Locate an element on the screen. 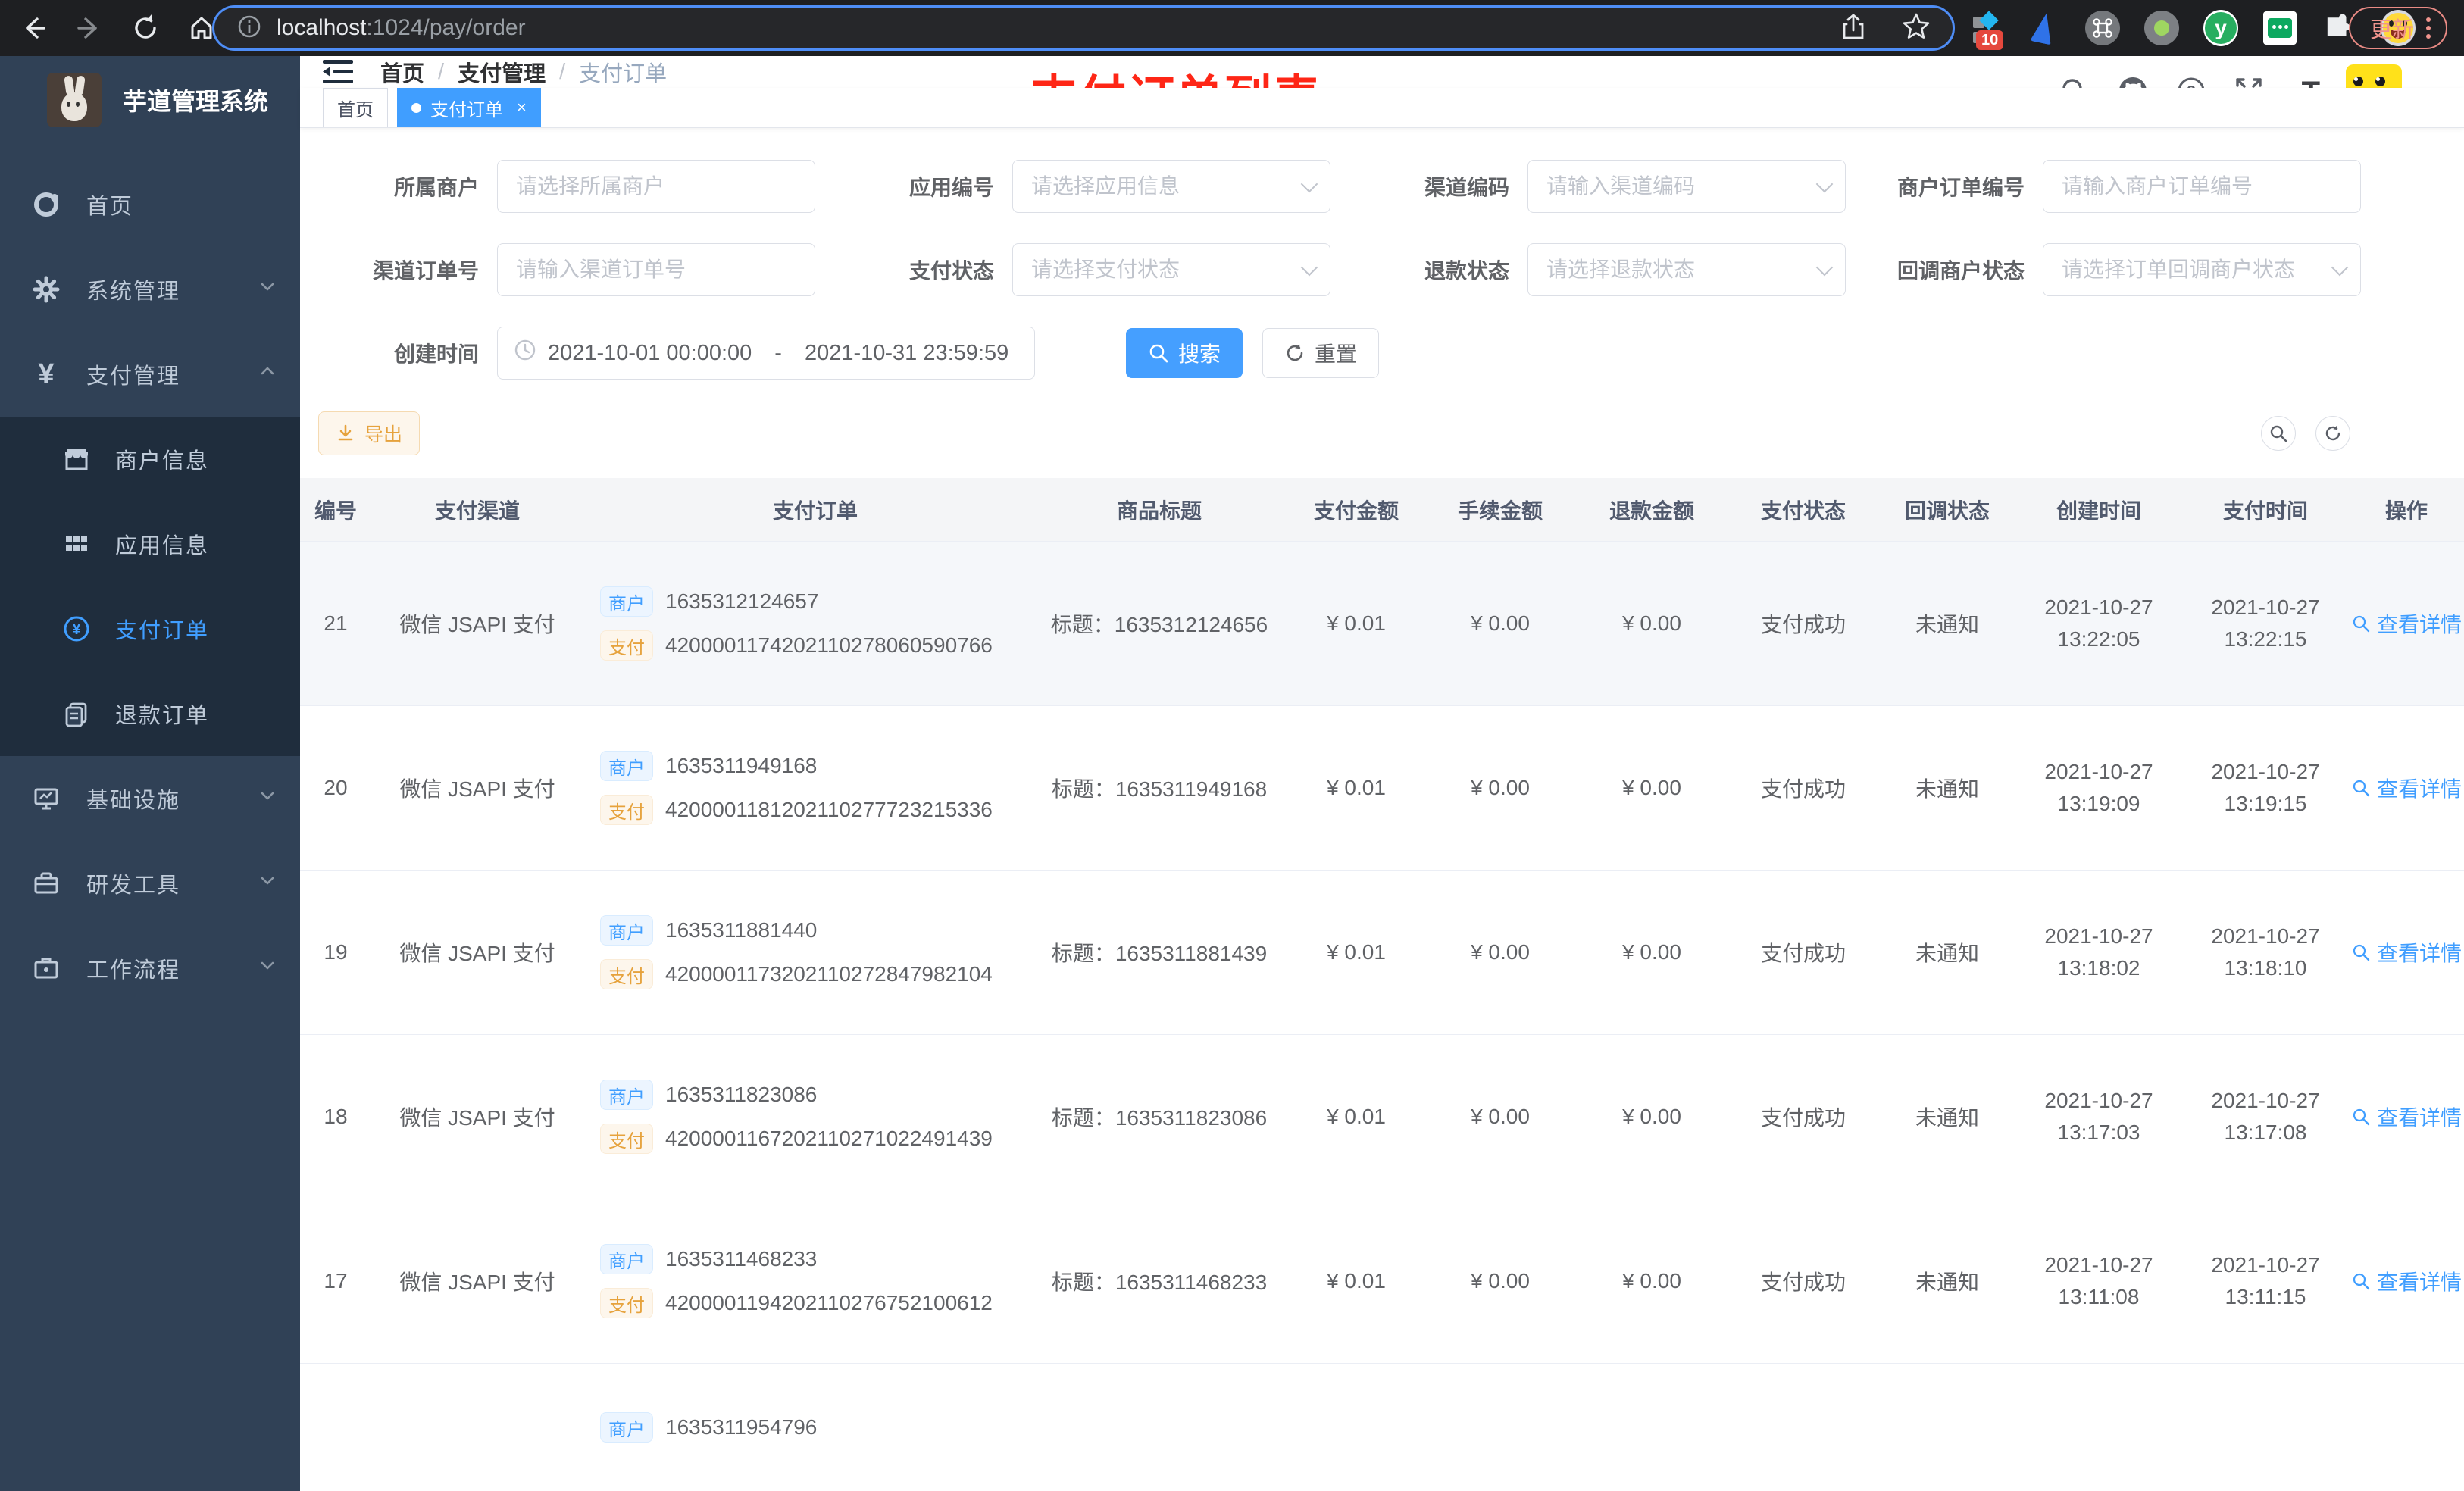 The width and height of the screenshot is (2464, 1491). breadcrumb: 首页 / 支付管理 / 支付订单 is located at coordinates (523, 72).